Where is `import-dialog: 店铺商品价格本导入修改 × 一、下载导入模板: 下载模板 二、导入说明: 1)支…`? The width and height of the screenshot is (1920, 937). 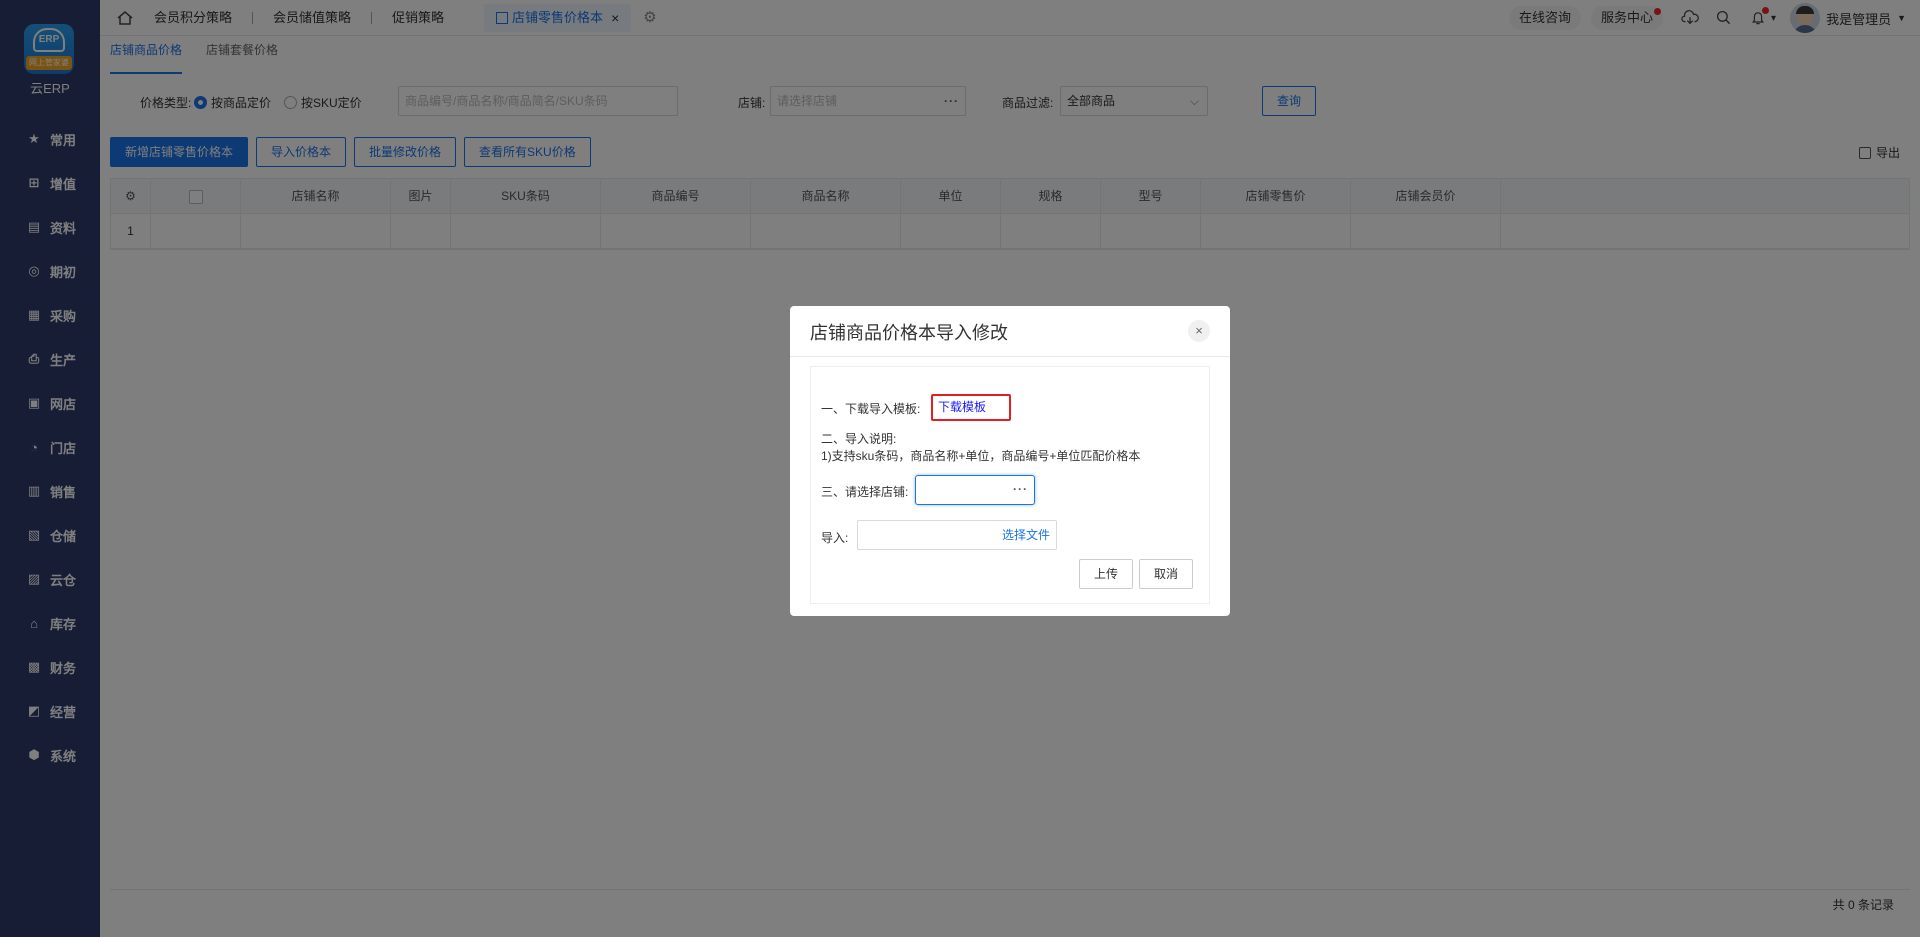
import-dialog: 店铺商品价格本导入修改 × 一、下载导入模板: 下载模板 二、导入说明: 1)支… is located at coordinates (1010, 461).